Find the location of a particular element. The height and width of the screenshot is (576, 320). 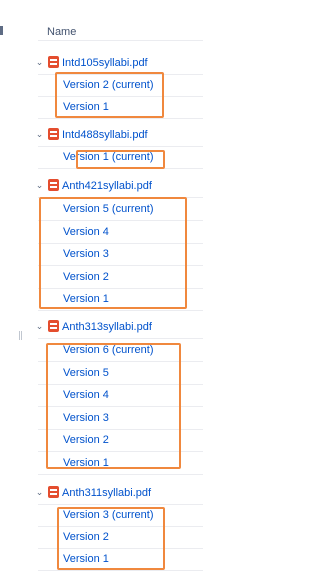

version-link: Version 5 is located at coordinates (86, 373).